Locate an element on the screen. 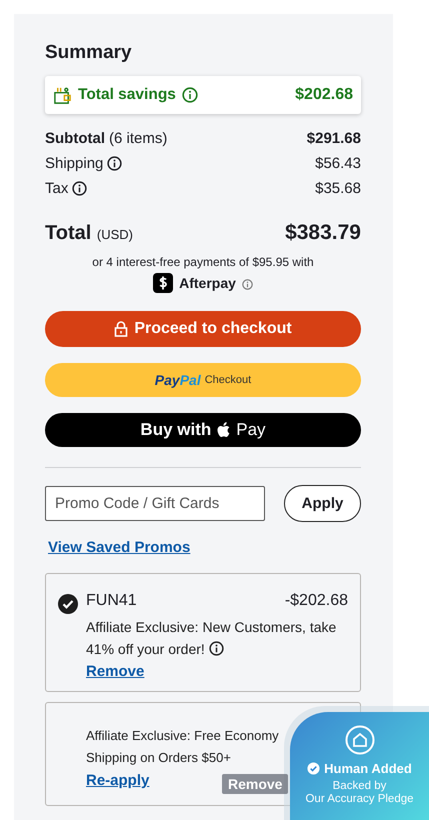 The width and height of the screenshot is (429, 820). badge-label: Human Added is located at coordinates (368, 768).